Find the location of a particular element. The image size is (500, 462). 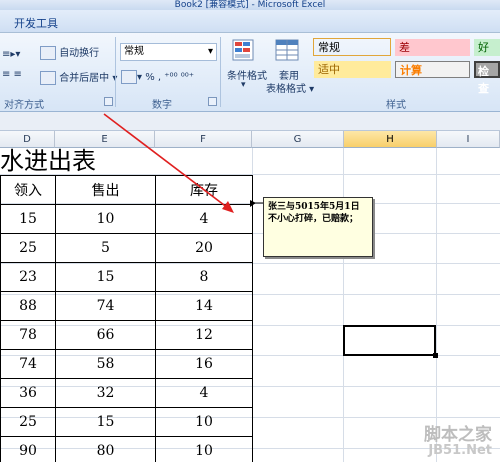

arrow-head is located at coordinates (228, 207).